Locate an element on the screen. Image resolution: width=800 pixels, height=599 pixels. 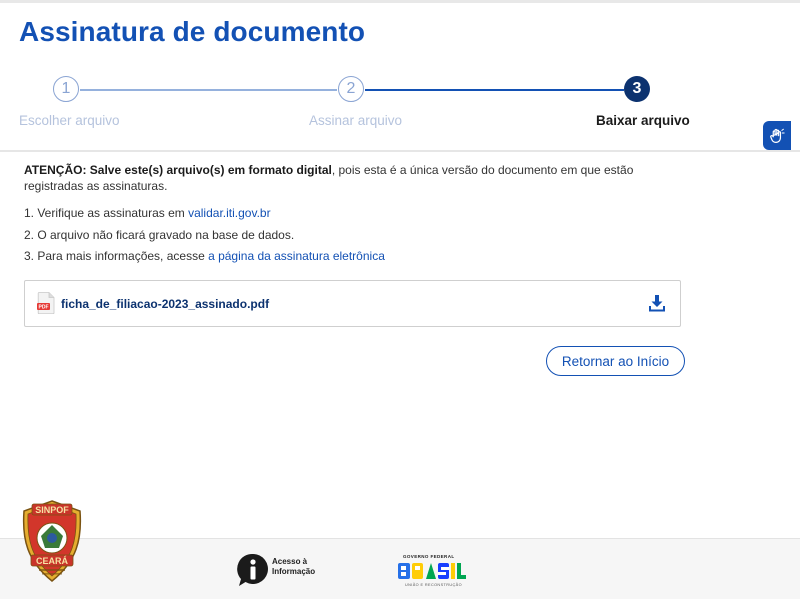
step-1-label: Escolher arquivo is located at coordinates (69, 120).